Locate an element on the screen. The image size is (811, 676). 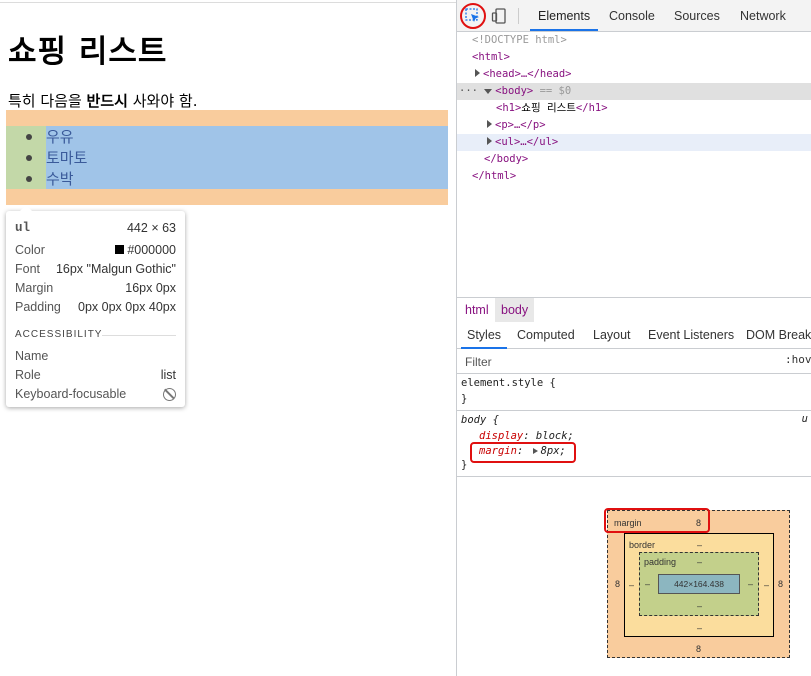
margin-highlight-top is located at coordinates (227, 118).